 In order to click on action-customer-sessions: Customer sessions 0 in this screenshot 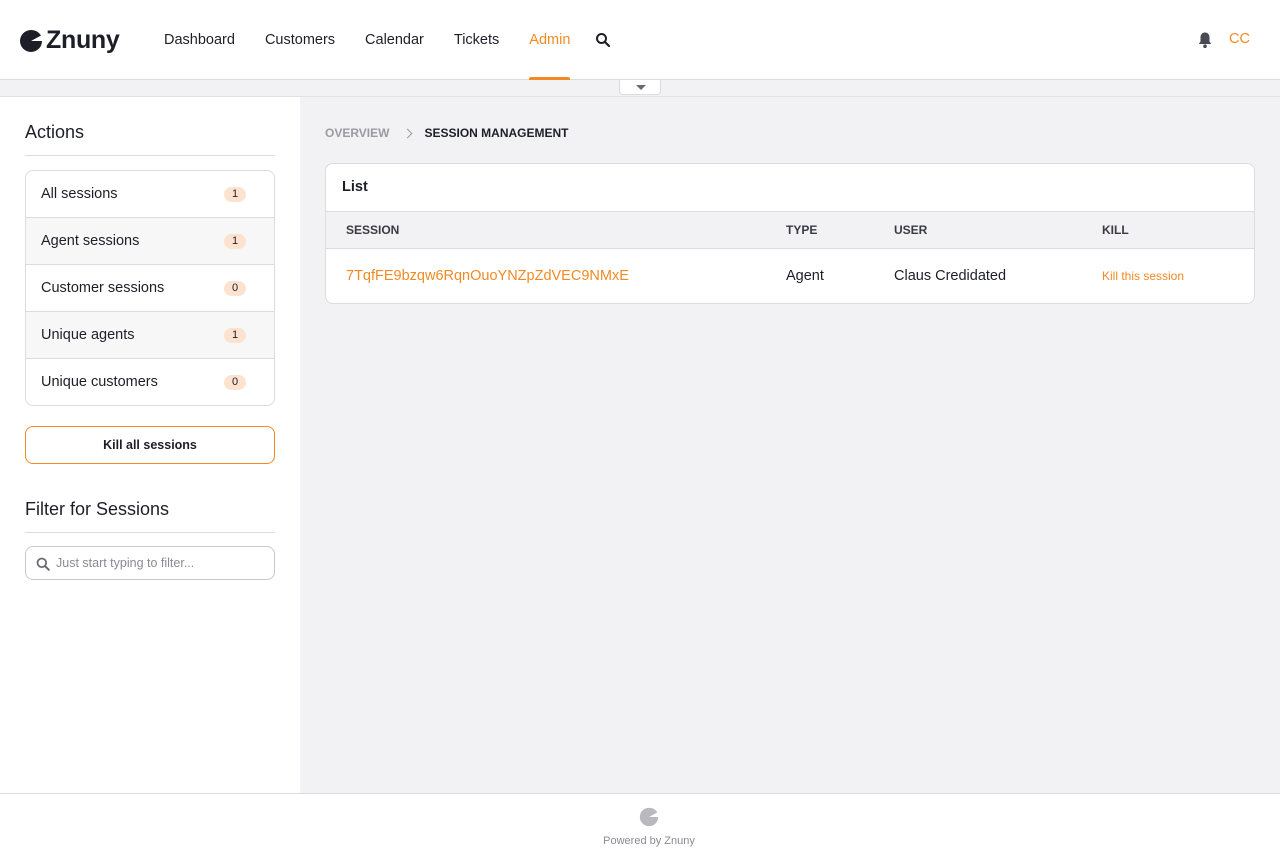, I will do `click(150, 287)`.